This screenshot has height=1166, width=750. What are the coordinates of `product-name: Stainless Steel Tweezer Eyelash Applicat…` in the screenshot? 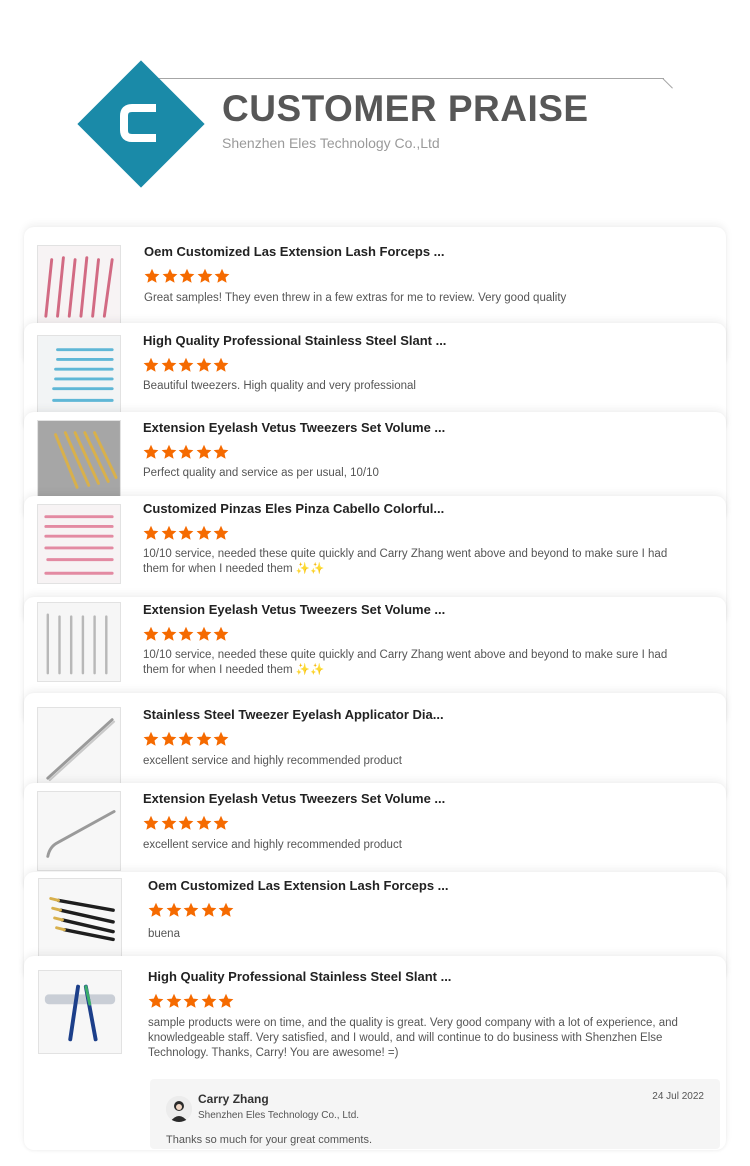 It's located at (293, 714).